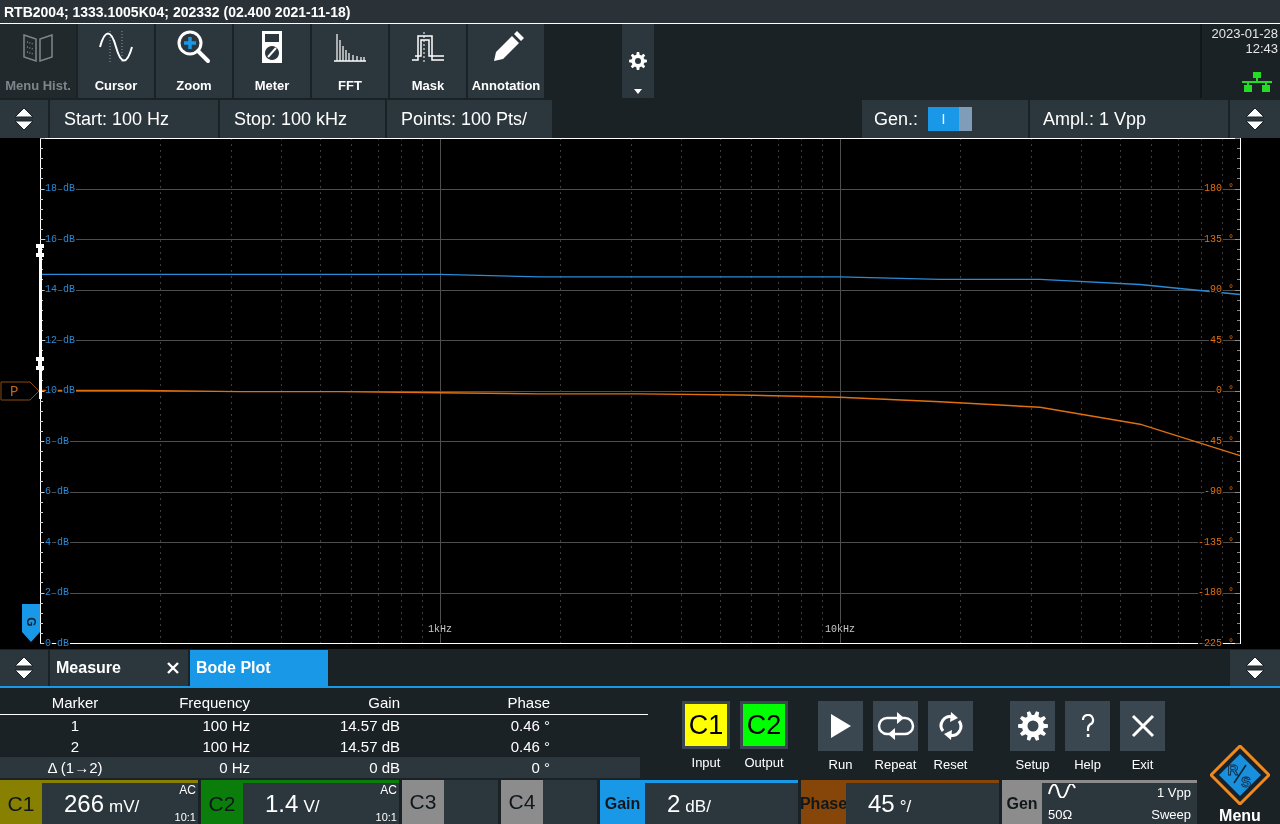 Image resolution: width=1280 pixels, height=824 pixels. Describe the element at coordinates (1257, 82) in the screenshot. I see `network-icon` at that location.